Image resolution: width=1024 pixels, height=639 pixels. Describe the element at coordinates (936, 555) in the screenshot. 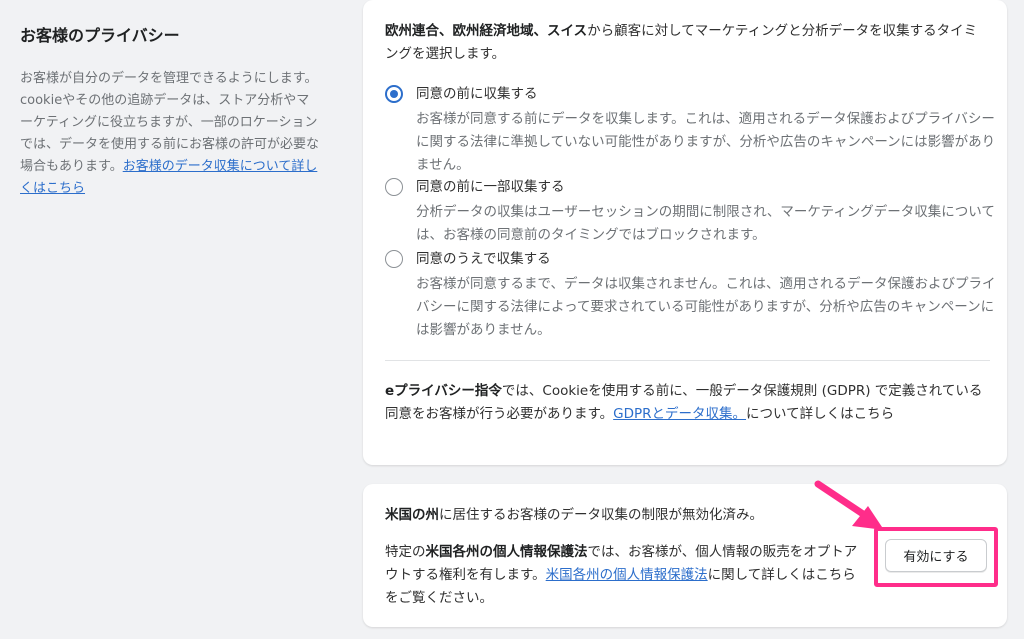

I see `enable-button: 有効にする` at that location.